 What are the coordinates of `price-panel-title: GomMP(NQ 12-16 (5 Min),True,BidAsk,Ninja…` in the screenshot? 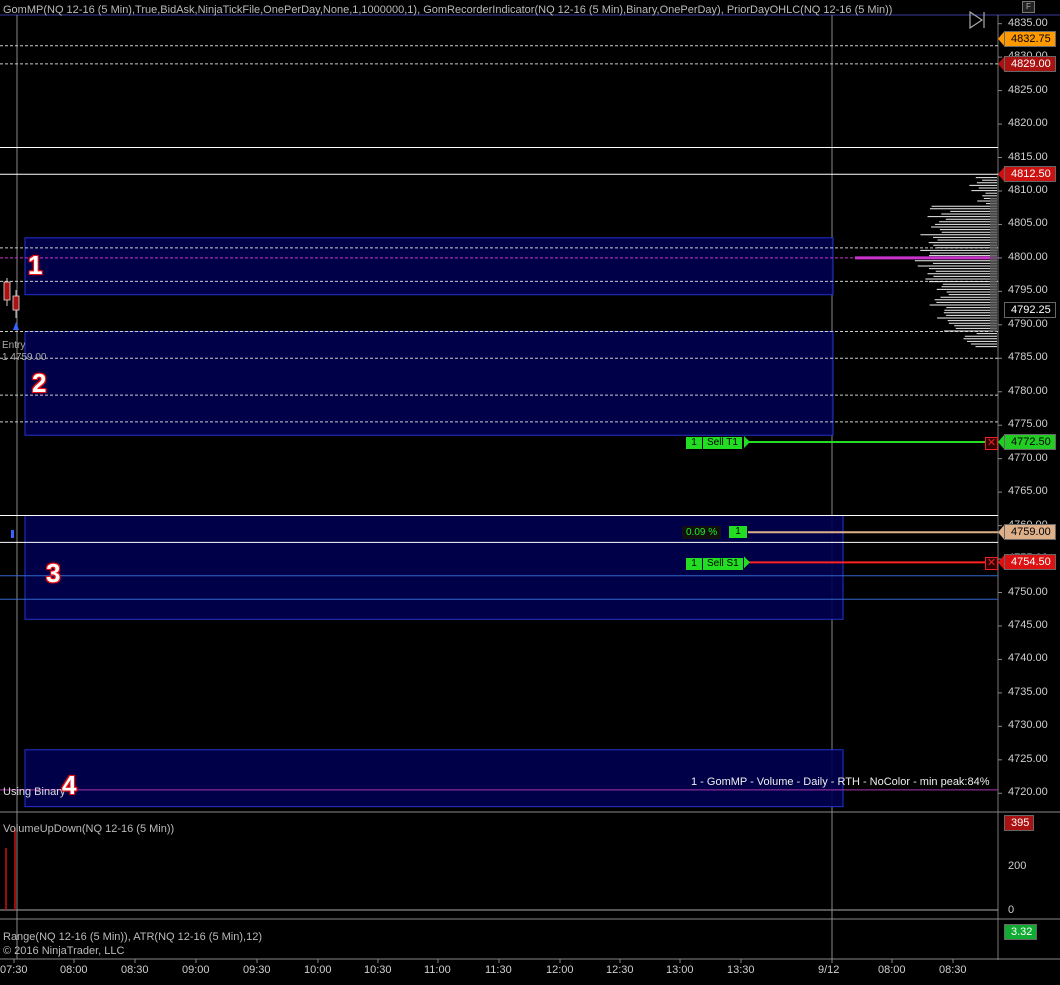 It's located at (448, 10).